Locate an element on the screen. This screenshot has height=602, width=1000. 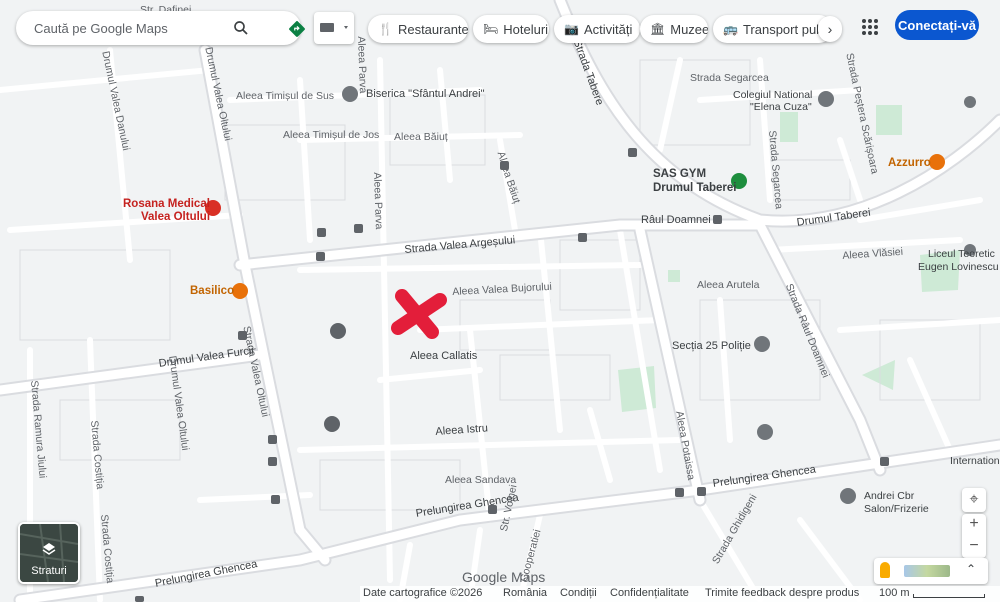
search-box: Caută pe Google Maps is located at coordinates (160, 28).